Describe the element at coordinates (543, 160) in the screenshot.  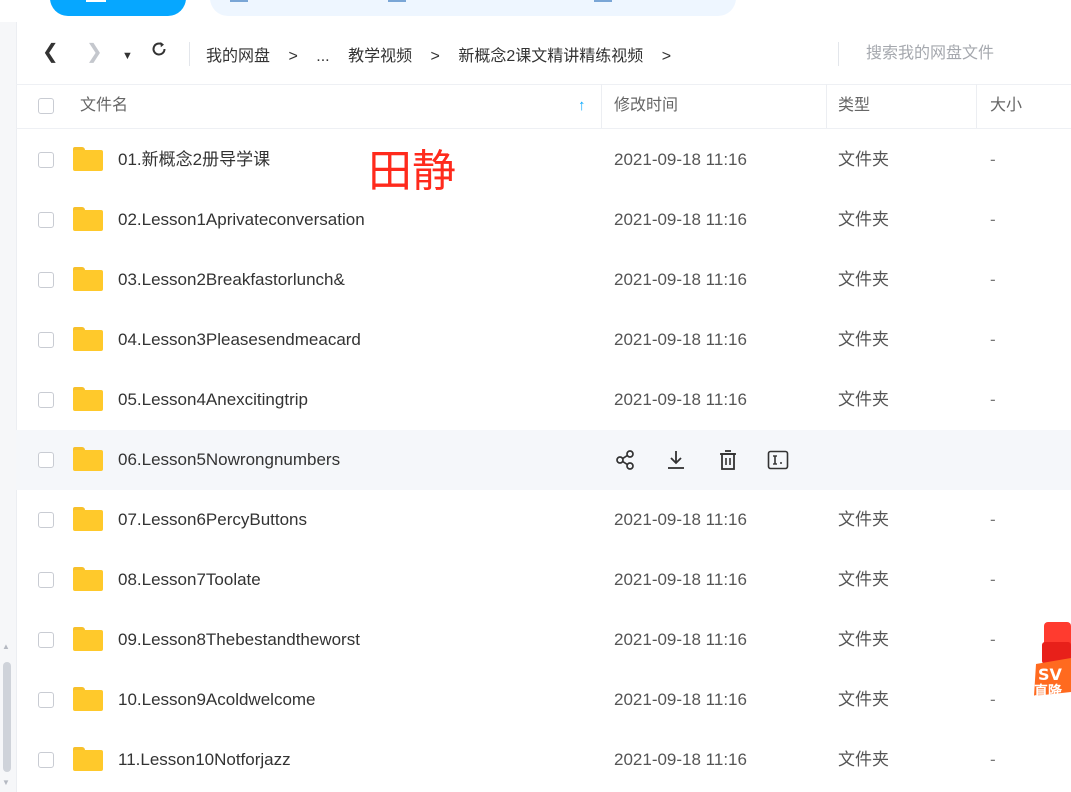
I see `table-row: 01.新概念2册导学课 2021-09-18 11:16 文件夹 -` at that location.